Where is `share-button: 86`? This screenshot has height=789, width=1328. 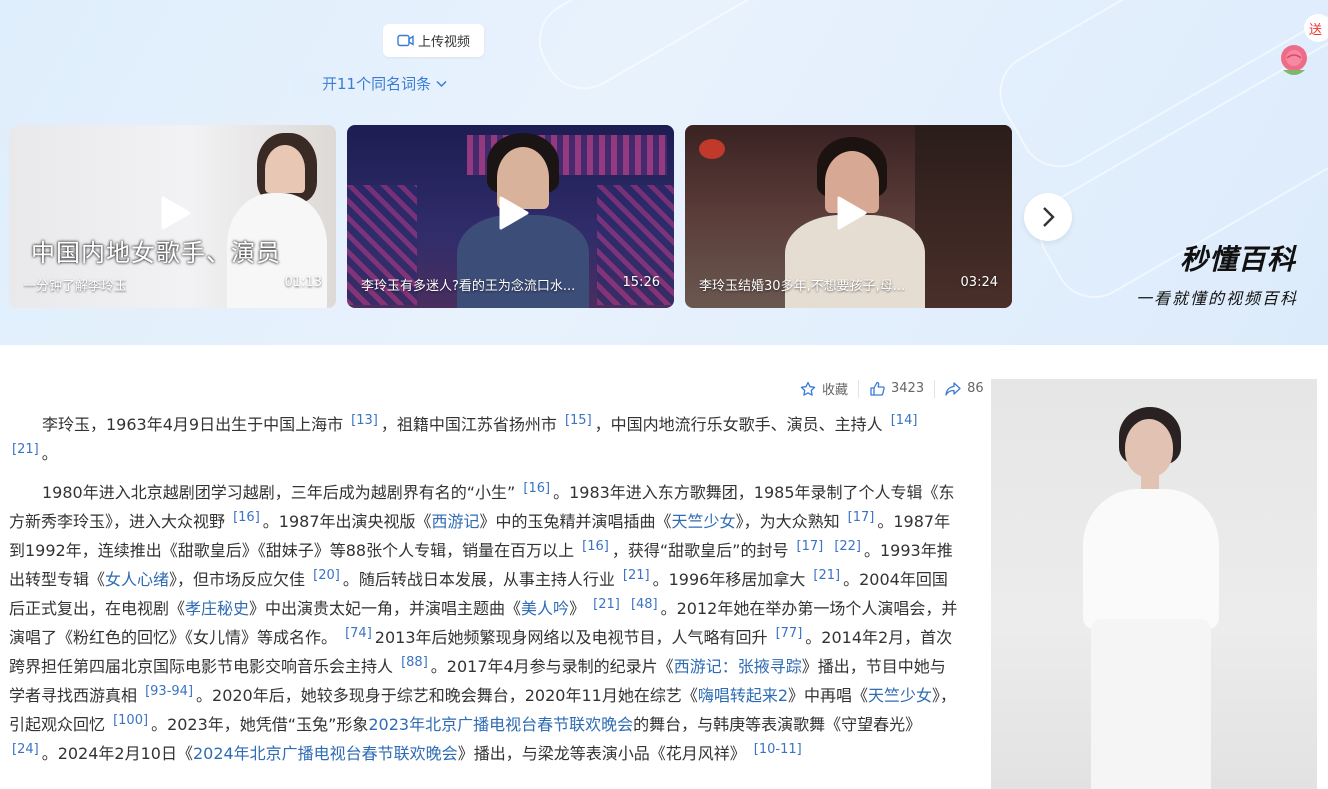 share-button: 86 is located at coordinates (964, 389).